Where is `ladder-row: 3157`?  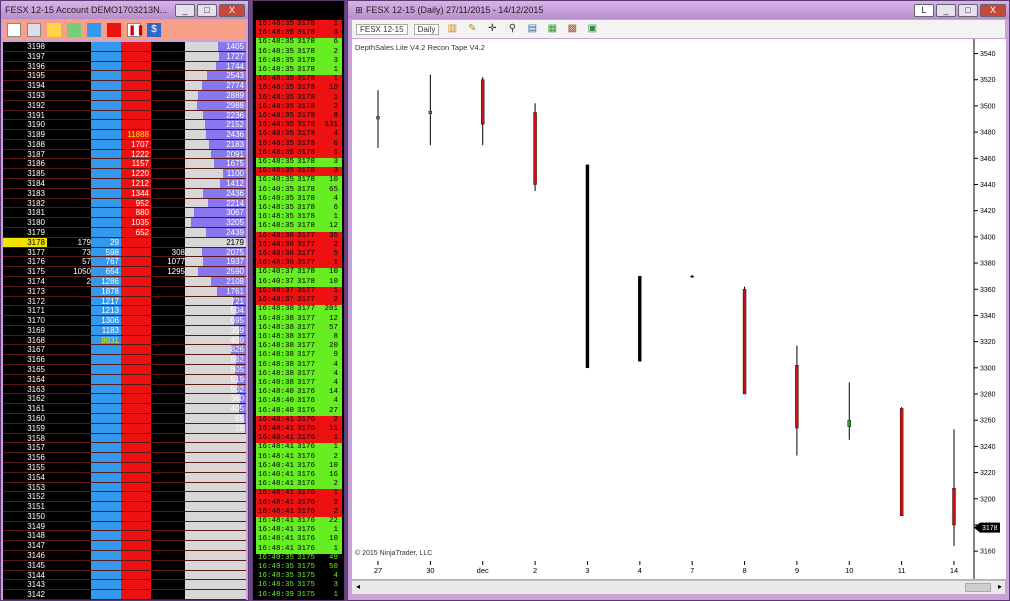
ladder-row: 3157 is located at coordinates (124, 448).